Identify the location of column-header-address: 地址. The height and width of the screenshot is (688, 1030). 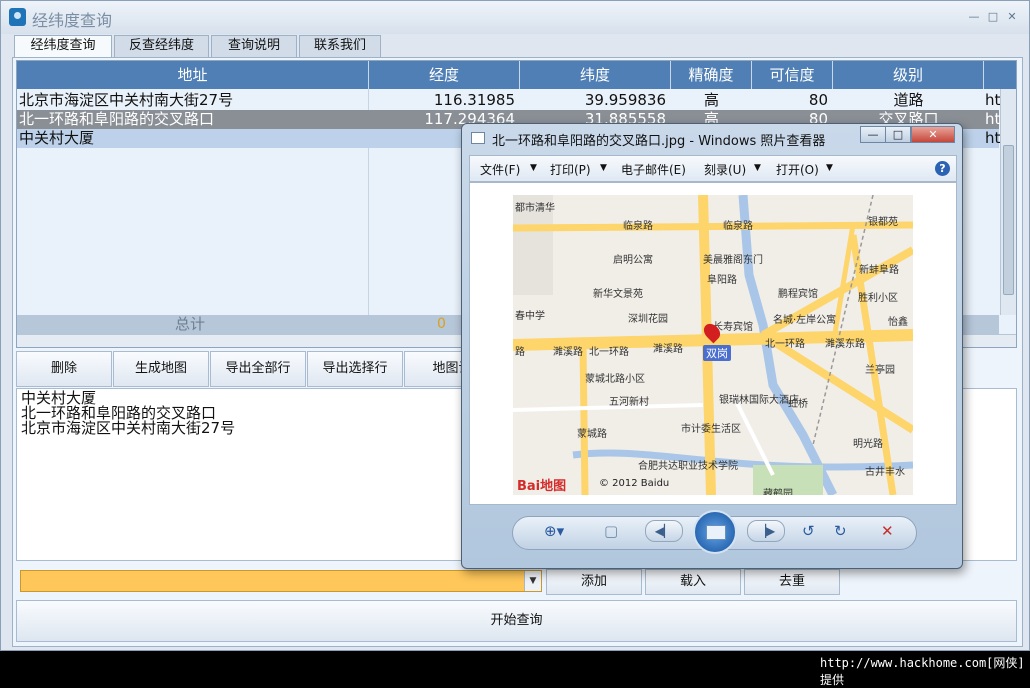
(193, 75).